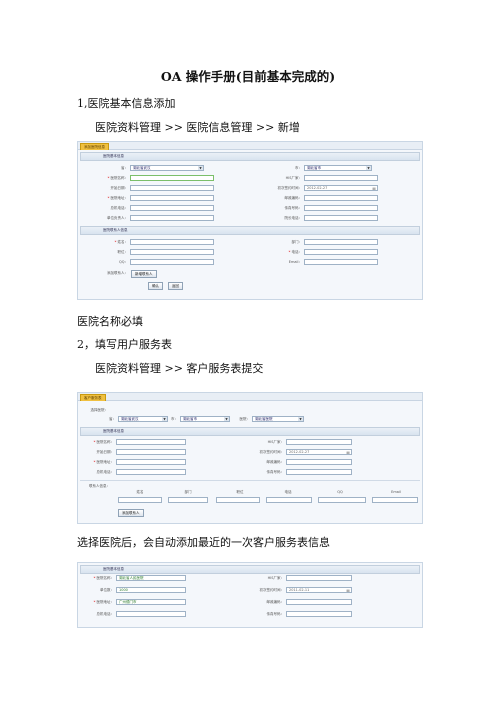  Describe the element at coordinates (93, 397) in the screenshot. I see `tab-customer-service: 客户服务表` at that location.